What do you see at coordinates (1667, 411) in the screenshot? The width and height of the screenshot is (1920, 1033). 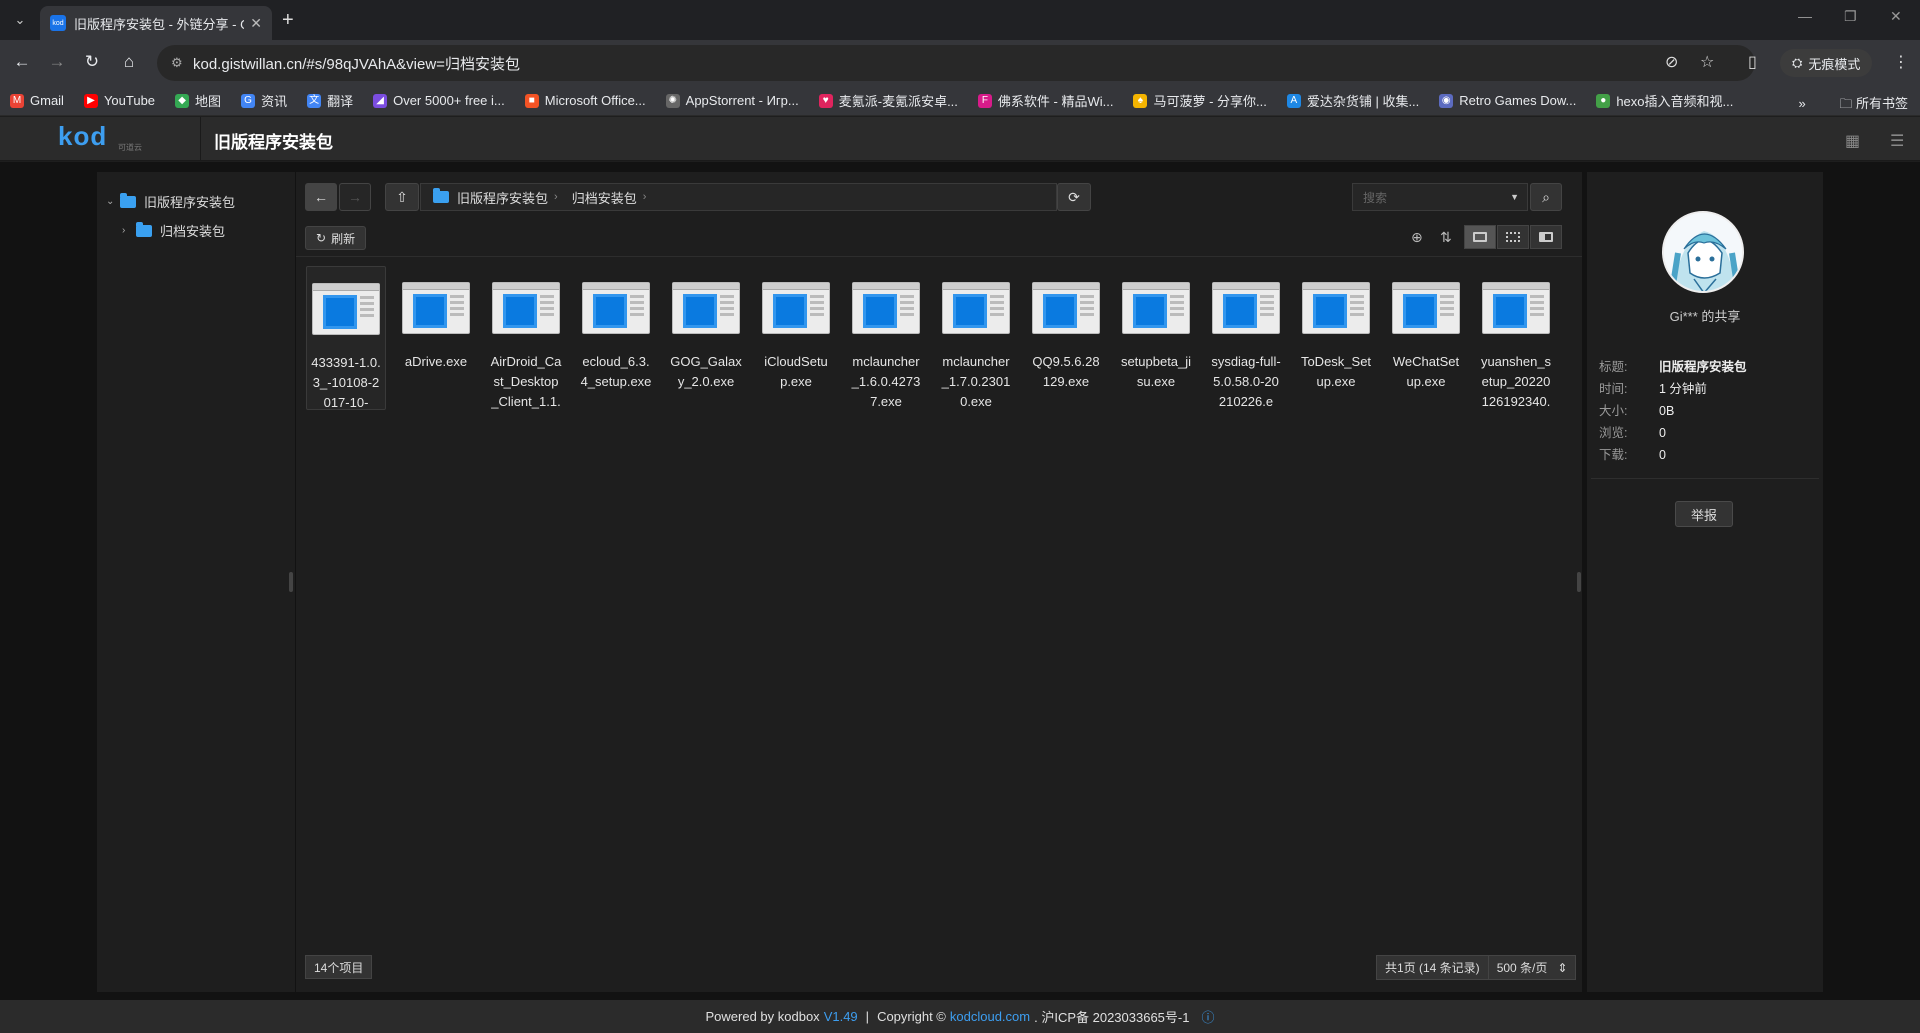 I see `info-value: 0B` at bounding box center [1667, 411].